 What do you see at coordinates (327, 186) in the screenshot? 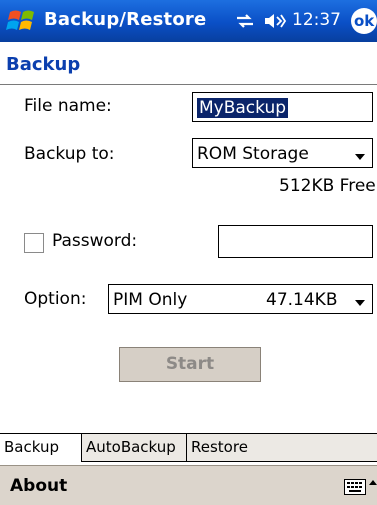
I see `free-space-text: 512KB Free` at bounding box center [327, 186].